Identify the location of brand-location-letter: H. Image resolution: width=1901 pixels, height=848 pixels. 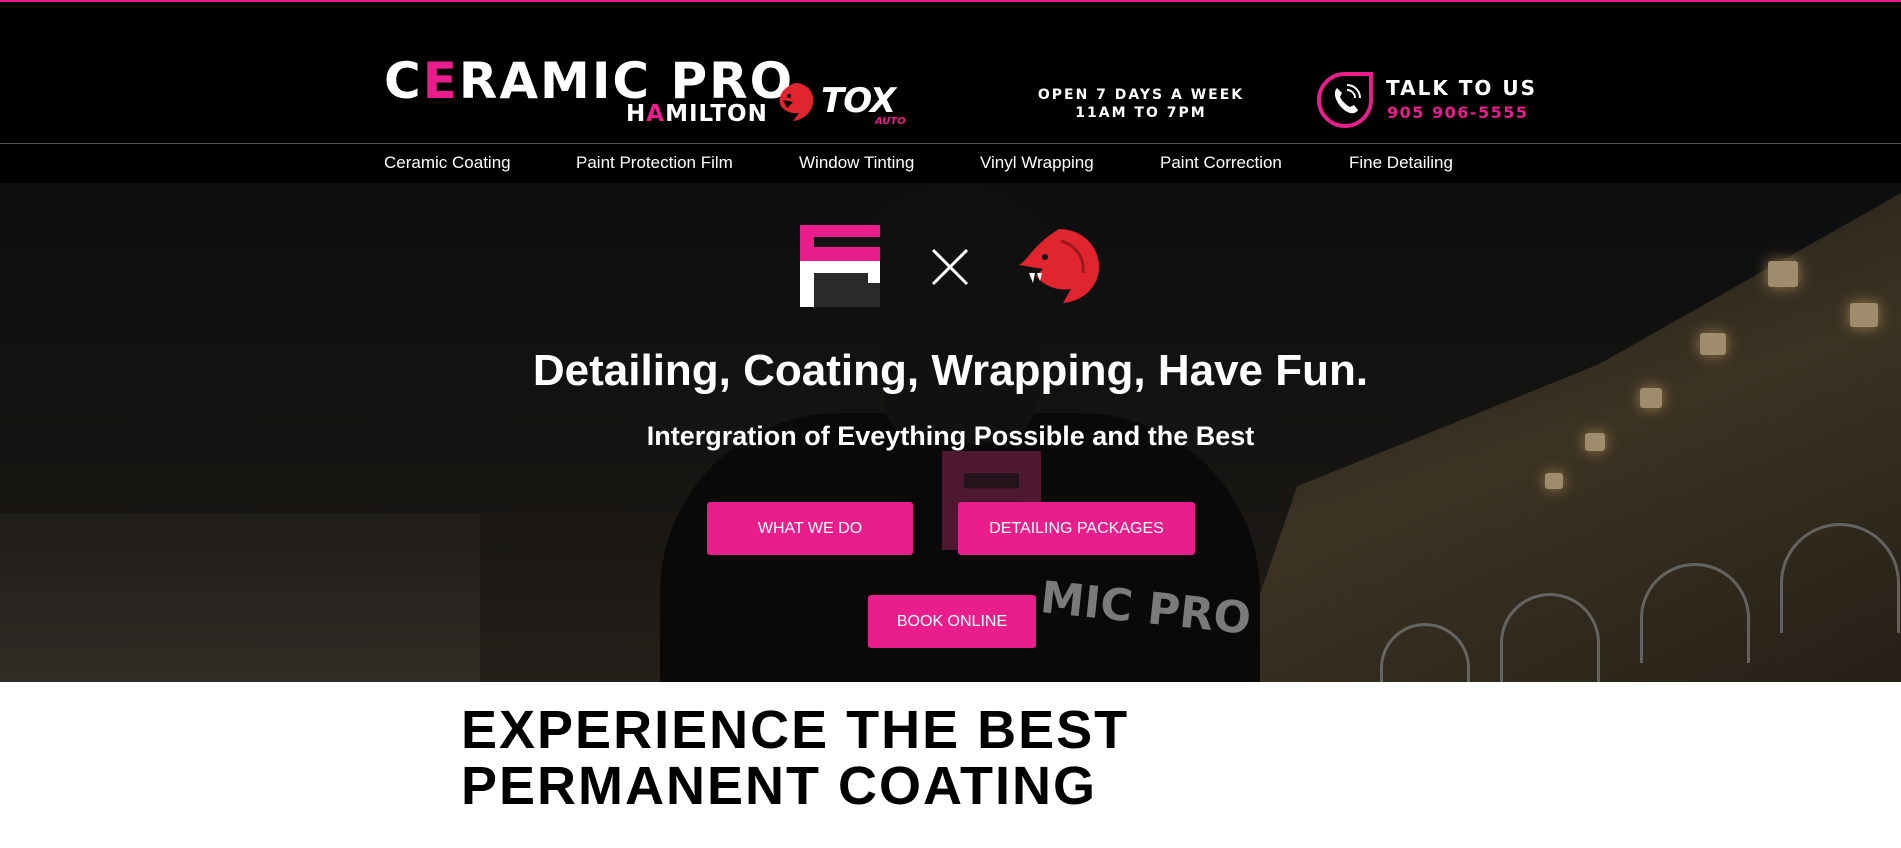
(636, 114).